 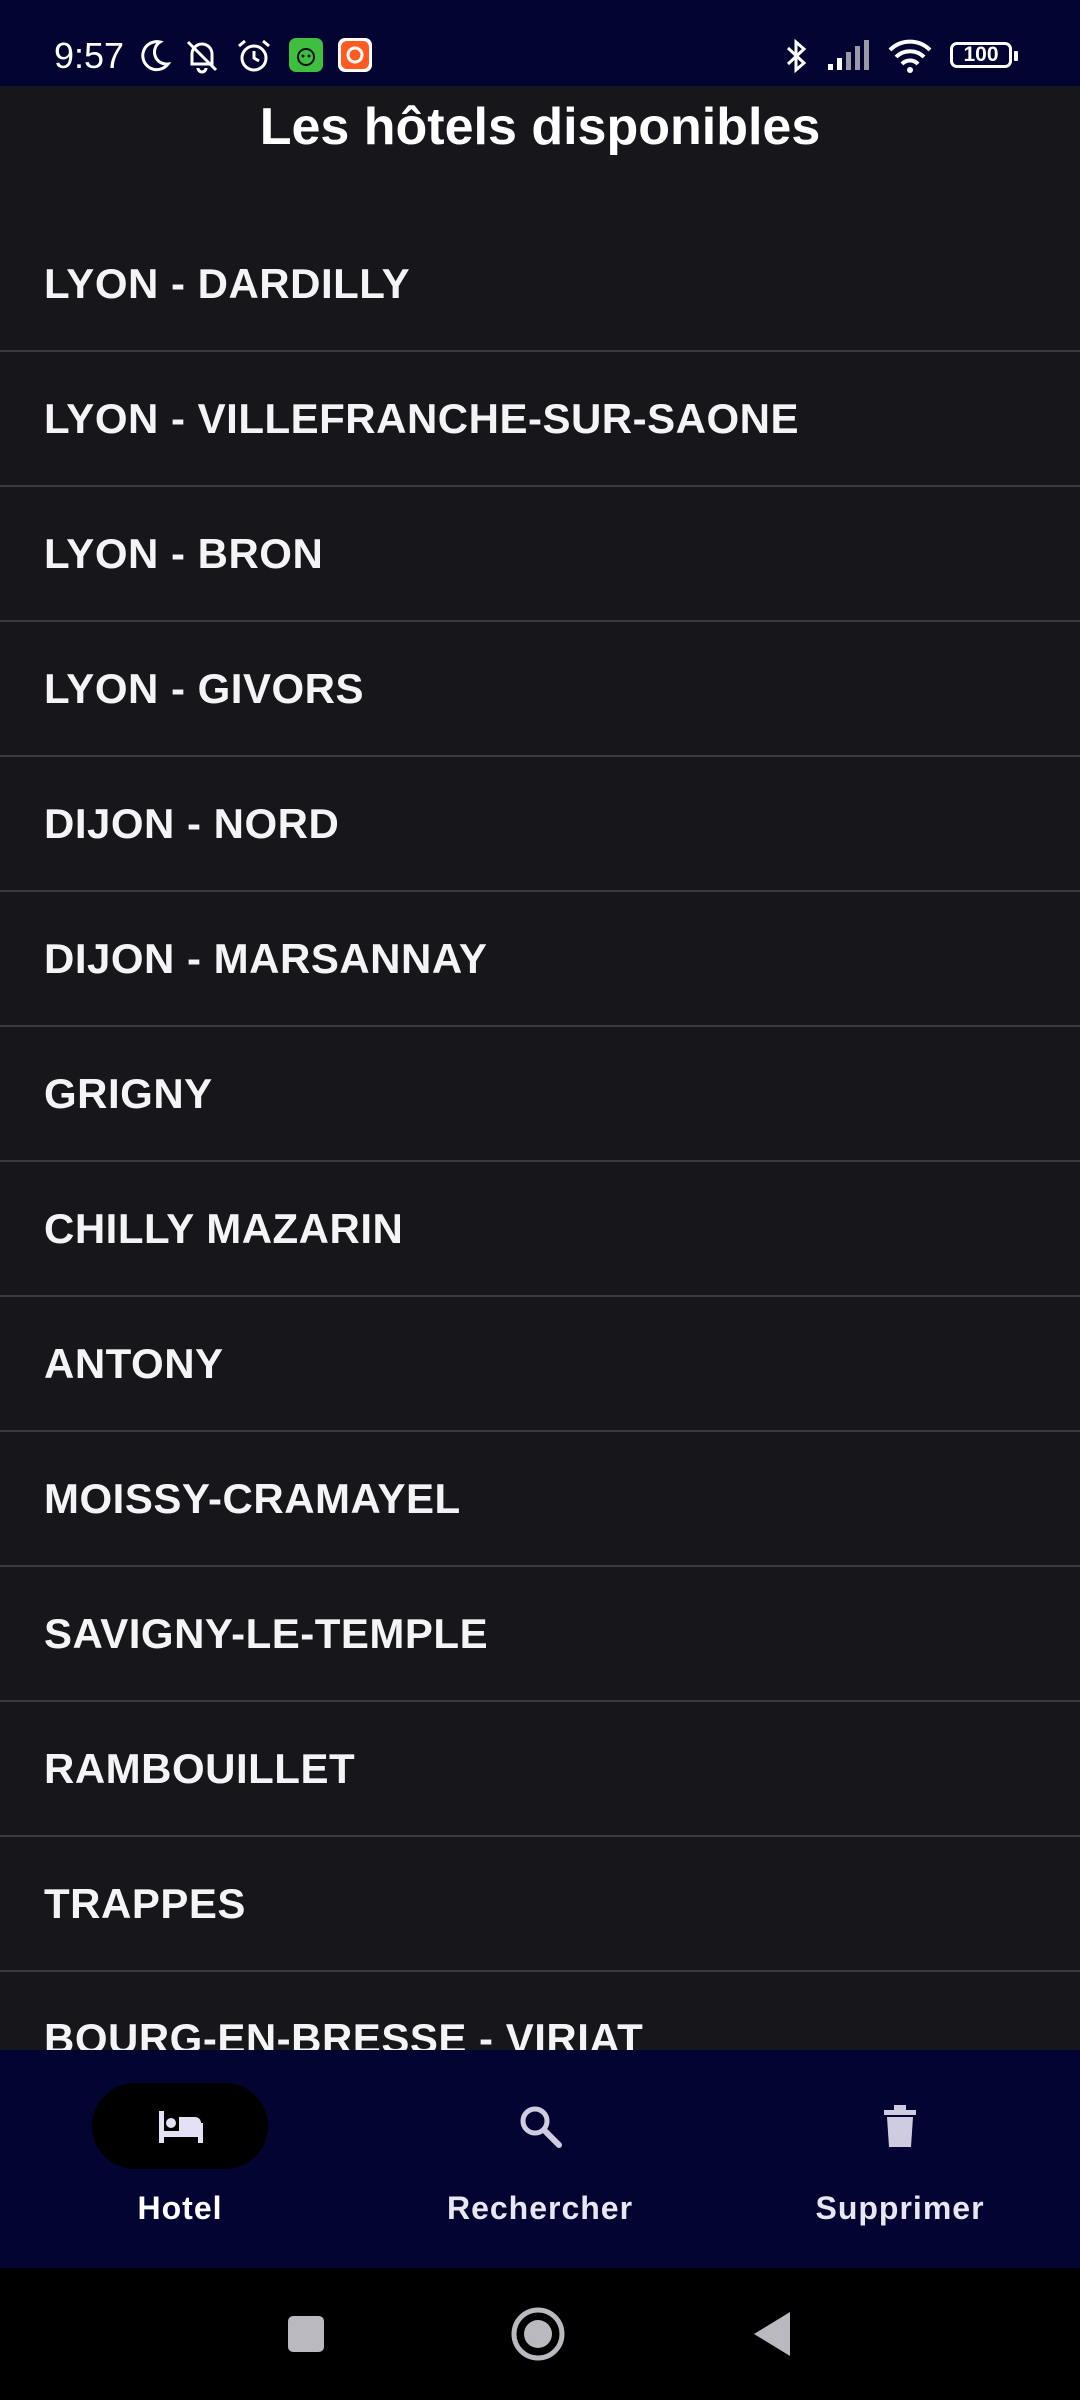 I want to click on green-app-icon, so click(x=306, y=55).